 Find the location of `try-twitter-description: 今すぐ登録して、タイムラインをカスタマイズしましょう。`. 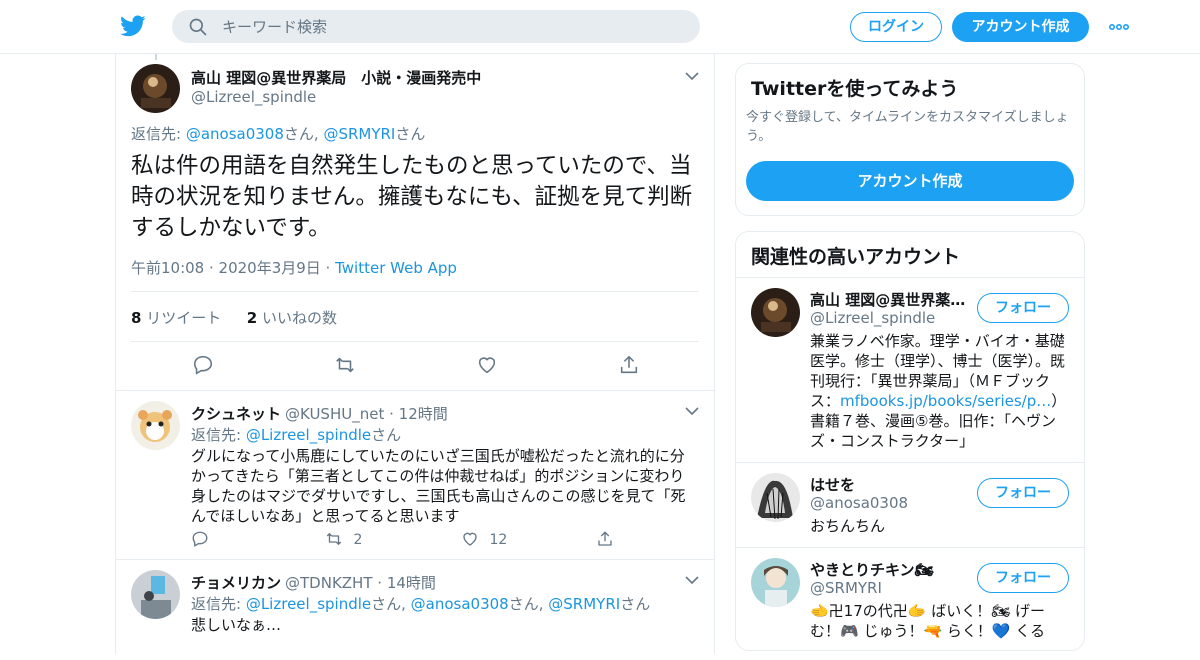

try-twitter-description: 今すぐ登録して、タイムラインをカスタマイズしましょう。 is located at coordinates (907, 127).